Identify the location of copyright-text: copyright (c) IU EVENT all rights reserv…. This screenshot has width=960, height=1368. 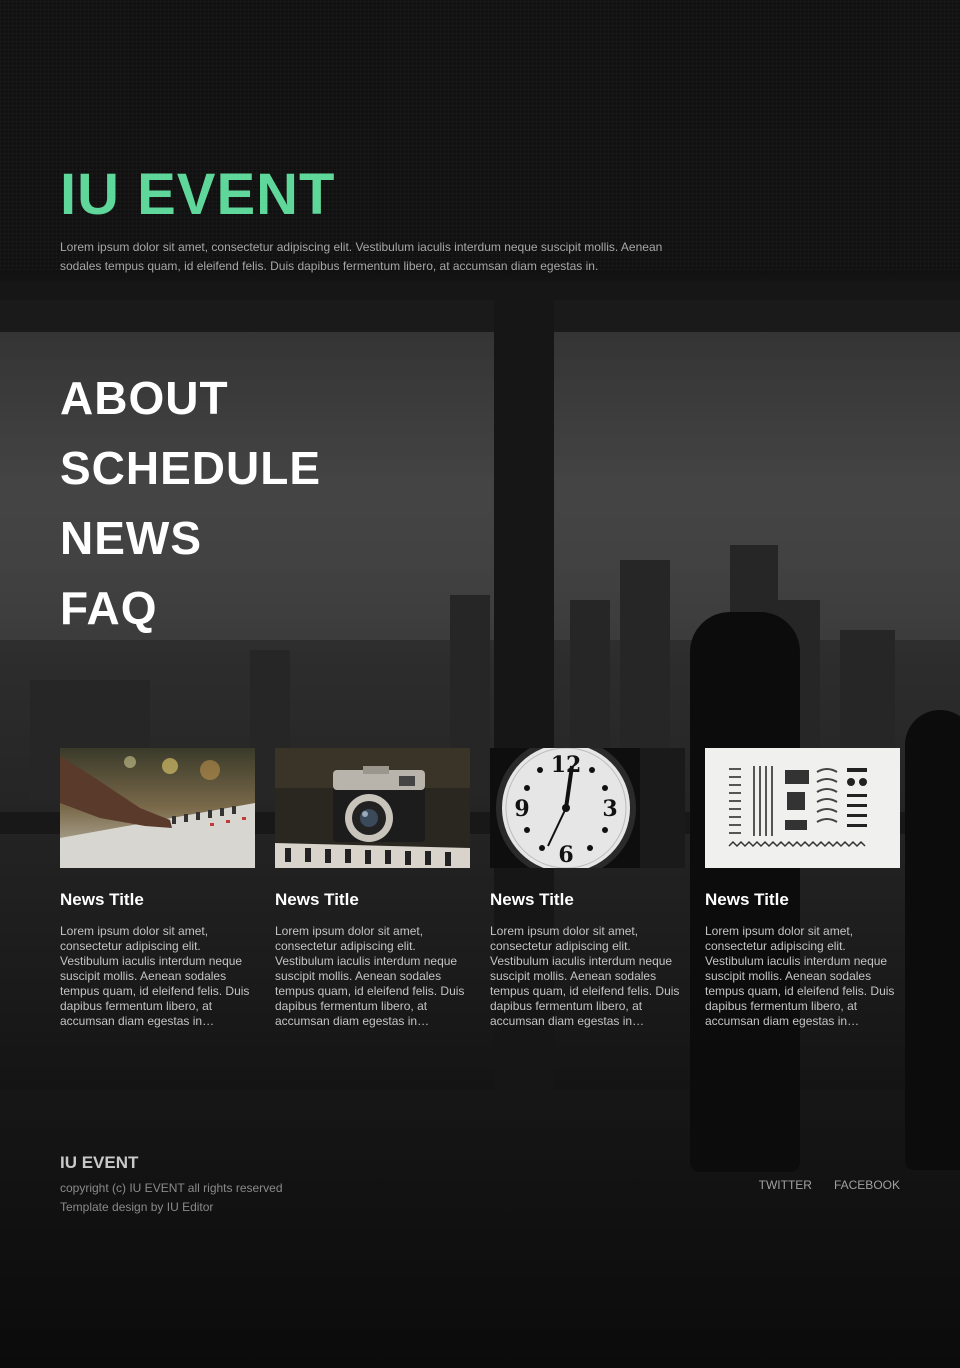
(171, 1188).